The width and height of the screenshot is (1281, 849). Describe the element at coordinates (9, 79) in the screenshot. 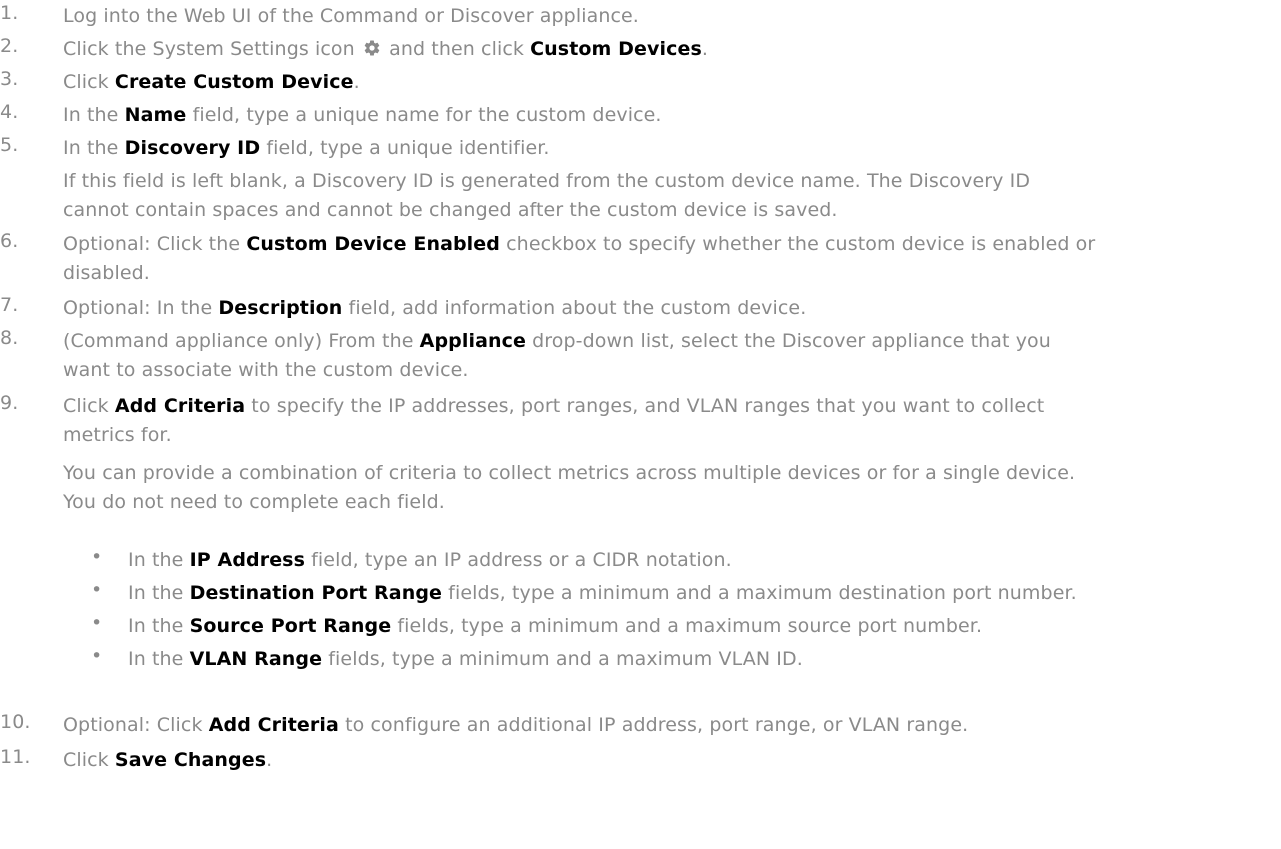

I see `step-number: 3.` at that location.